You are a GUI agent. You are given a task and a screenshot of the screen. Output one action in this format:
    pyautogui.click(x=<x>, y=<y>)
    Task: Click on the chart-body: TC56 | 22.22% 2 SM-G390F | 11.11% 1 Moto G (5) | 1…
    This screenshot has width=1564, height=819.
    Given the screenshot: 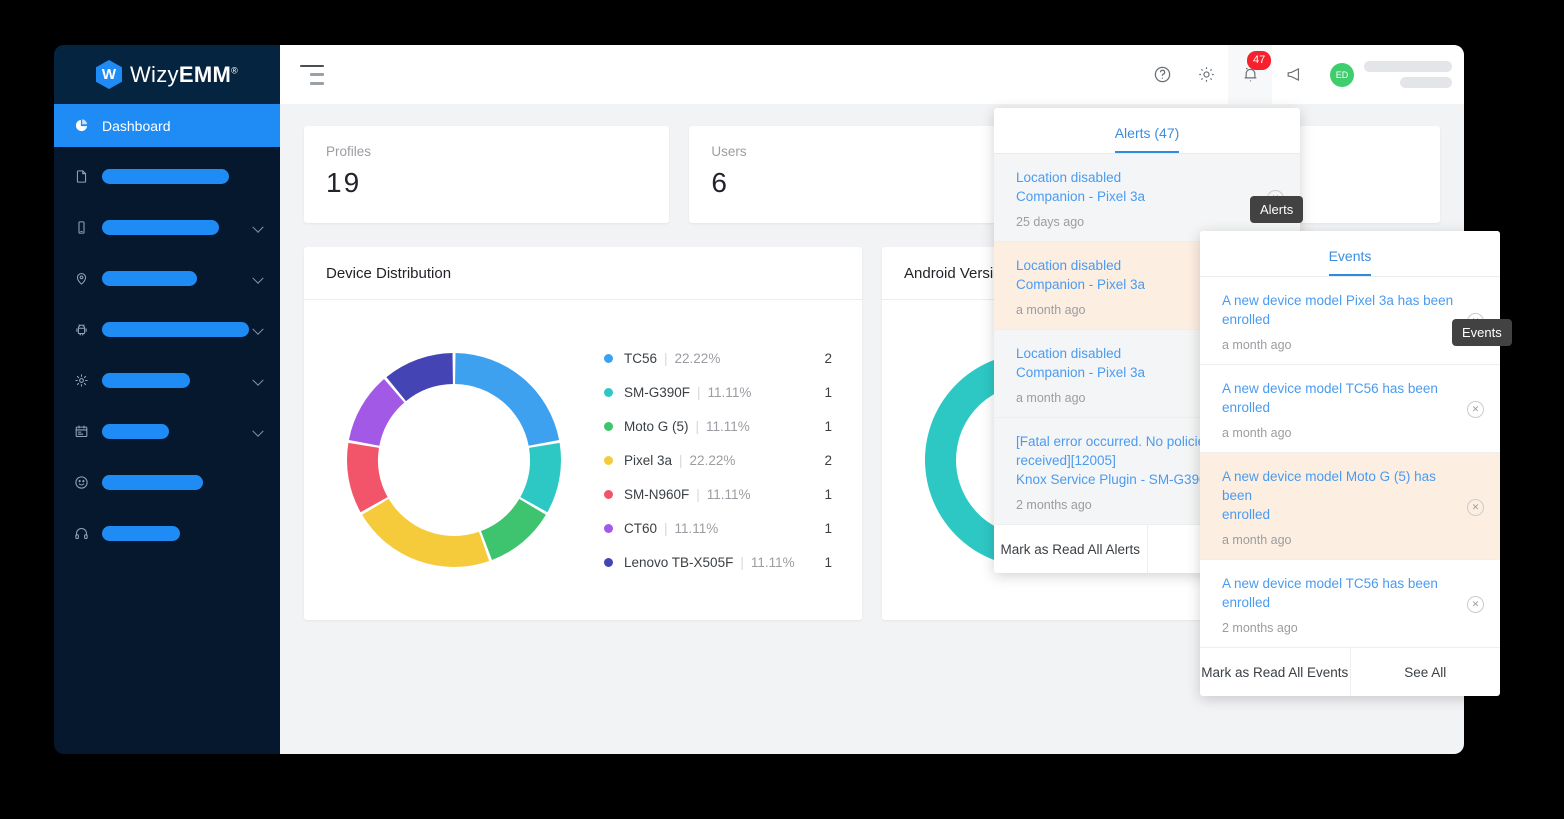 What is the action you would take?
    pyautogui.click(x=583, y=460)
    